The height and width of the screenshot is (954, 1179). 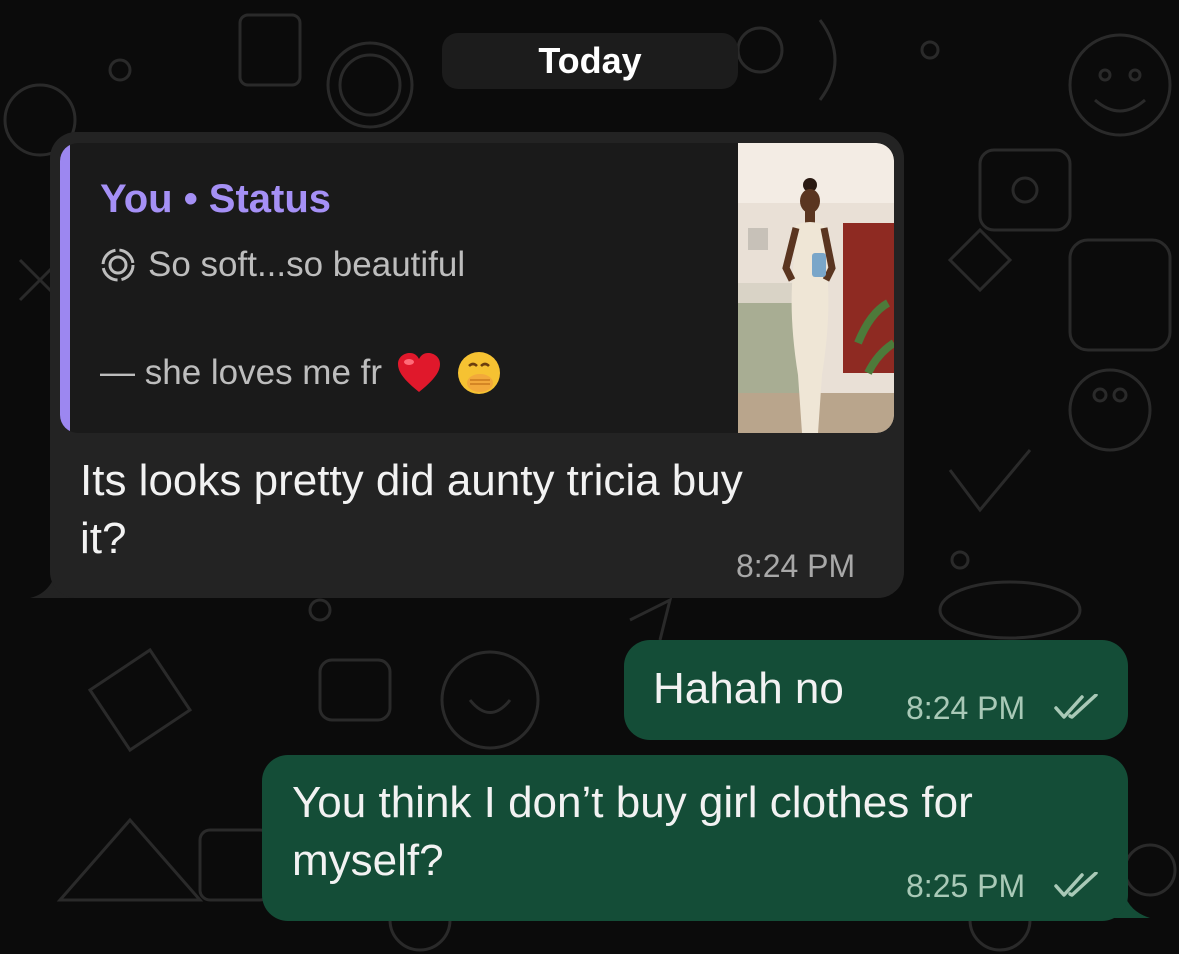 What do you see at coordinates (479, 373) in the screenshot?
I see `face-with-hand-over-mouth-emoji-icon` at bounding box center [479, 373].